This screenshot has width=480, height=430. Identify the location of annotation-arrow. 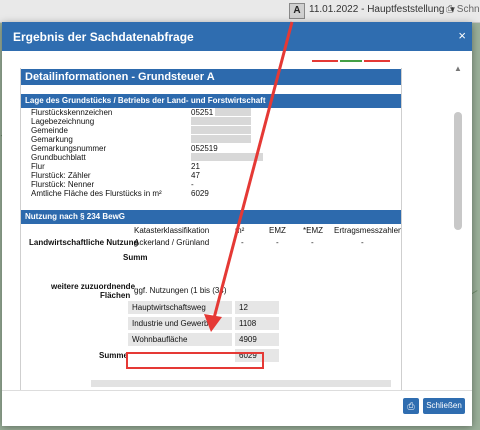
(249, 176).